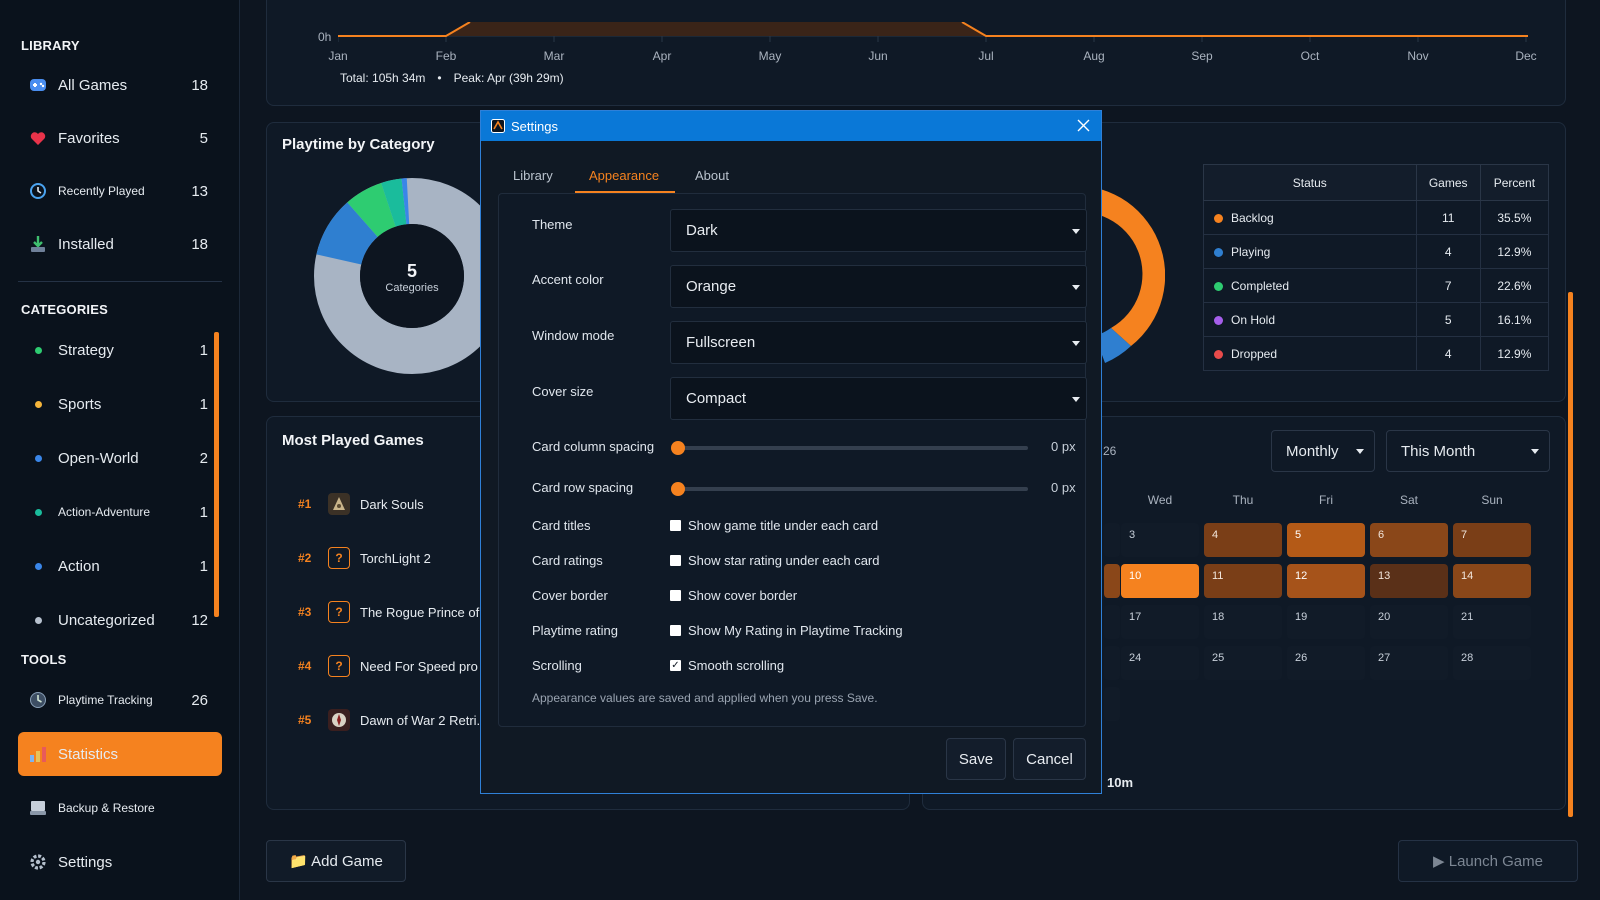 This screenshot has width=1600, height=900. Describe the element at coordinates (1468, 451) in the screenshot. I see `range-select: This Month` at that location.